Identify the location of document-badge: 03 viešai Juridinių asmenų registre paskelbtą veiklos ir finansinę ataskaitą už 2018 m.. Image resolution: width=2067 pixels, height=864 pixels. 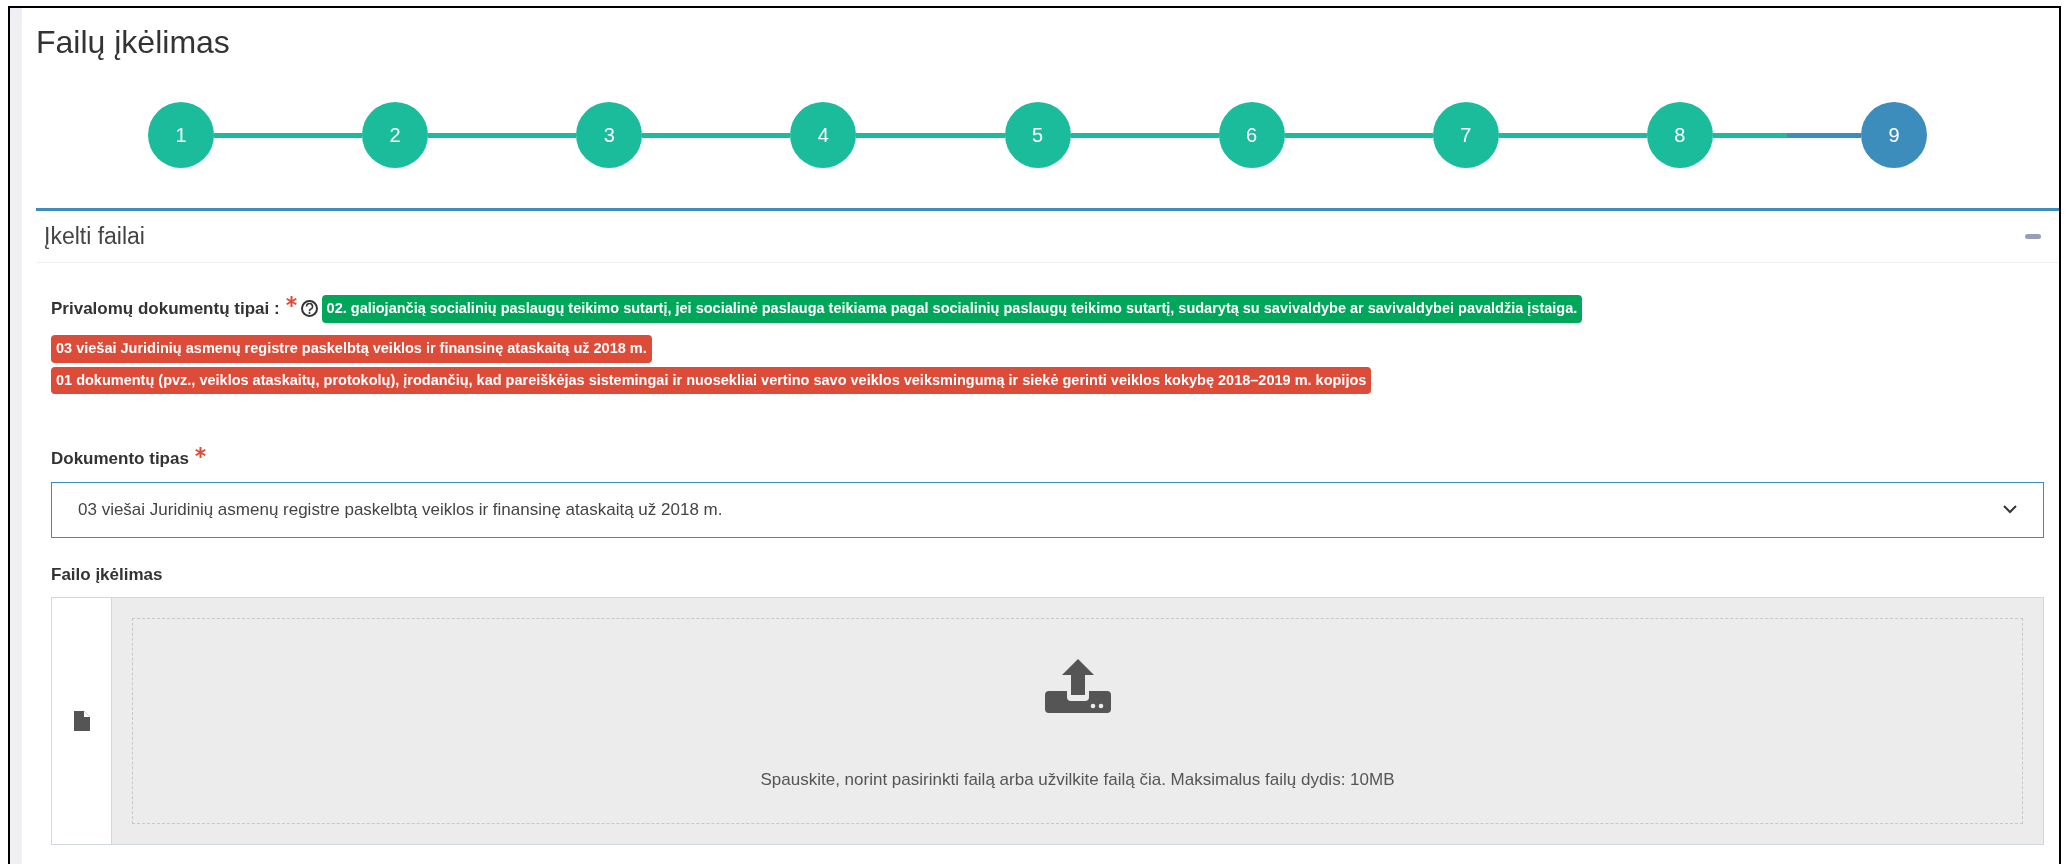
(351, 348).